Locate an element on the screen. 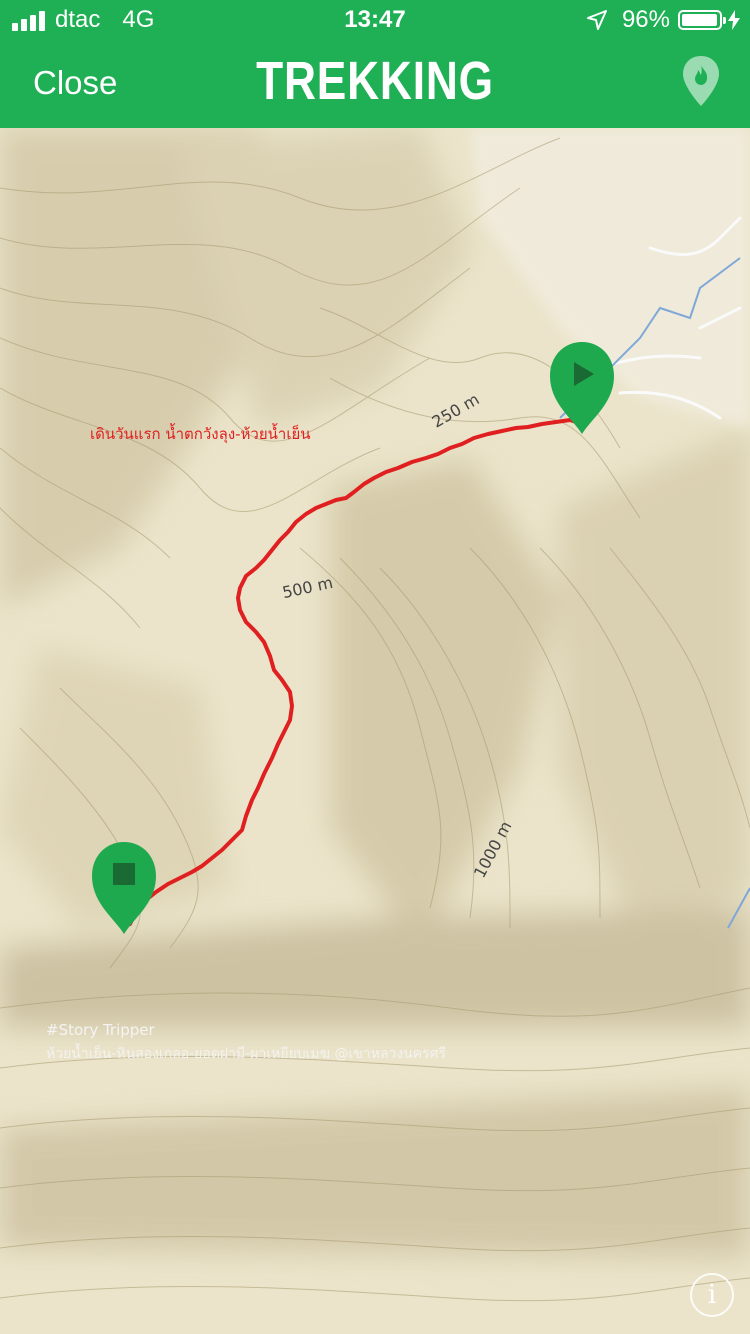 The width and height of the screenshot is (750, 1334). battery-level-fill is located at coordinates (699, 20).